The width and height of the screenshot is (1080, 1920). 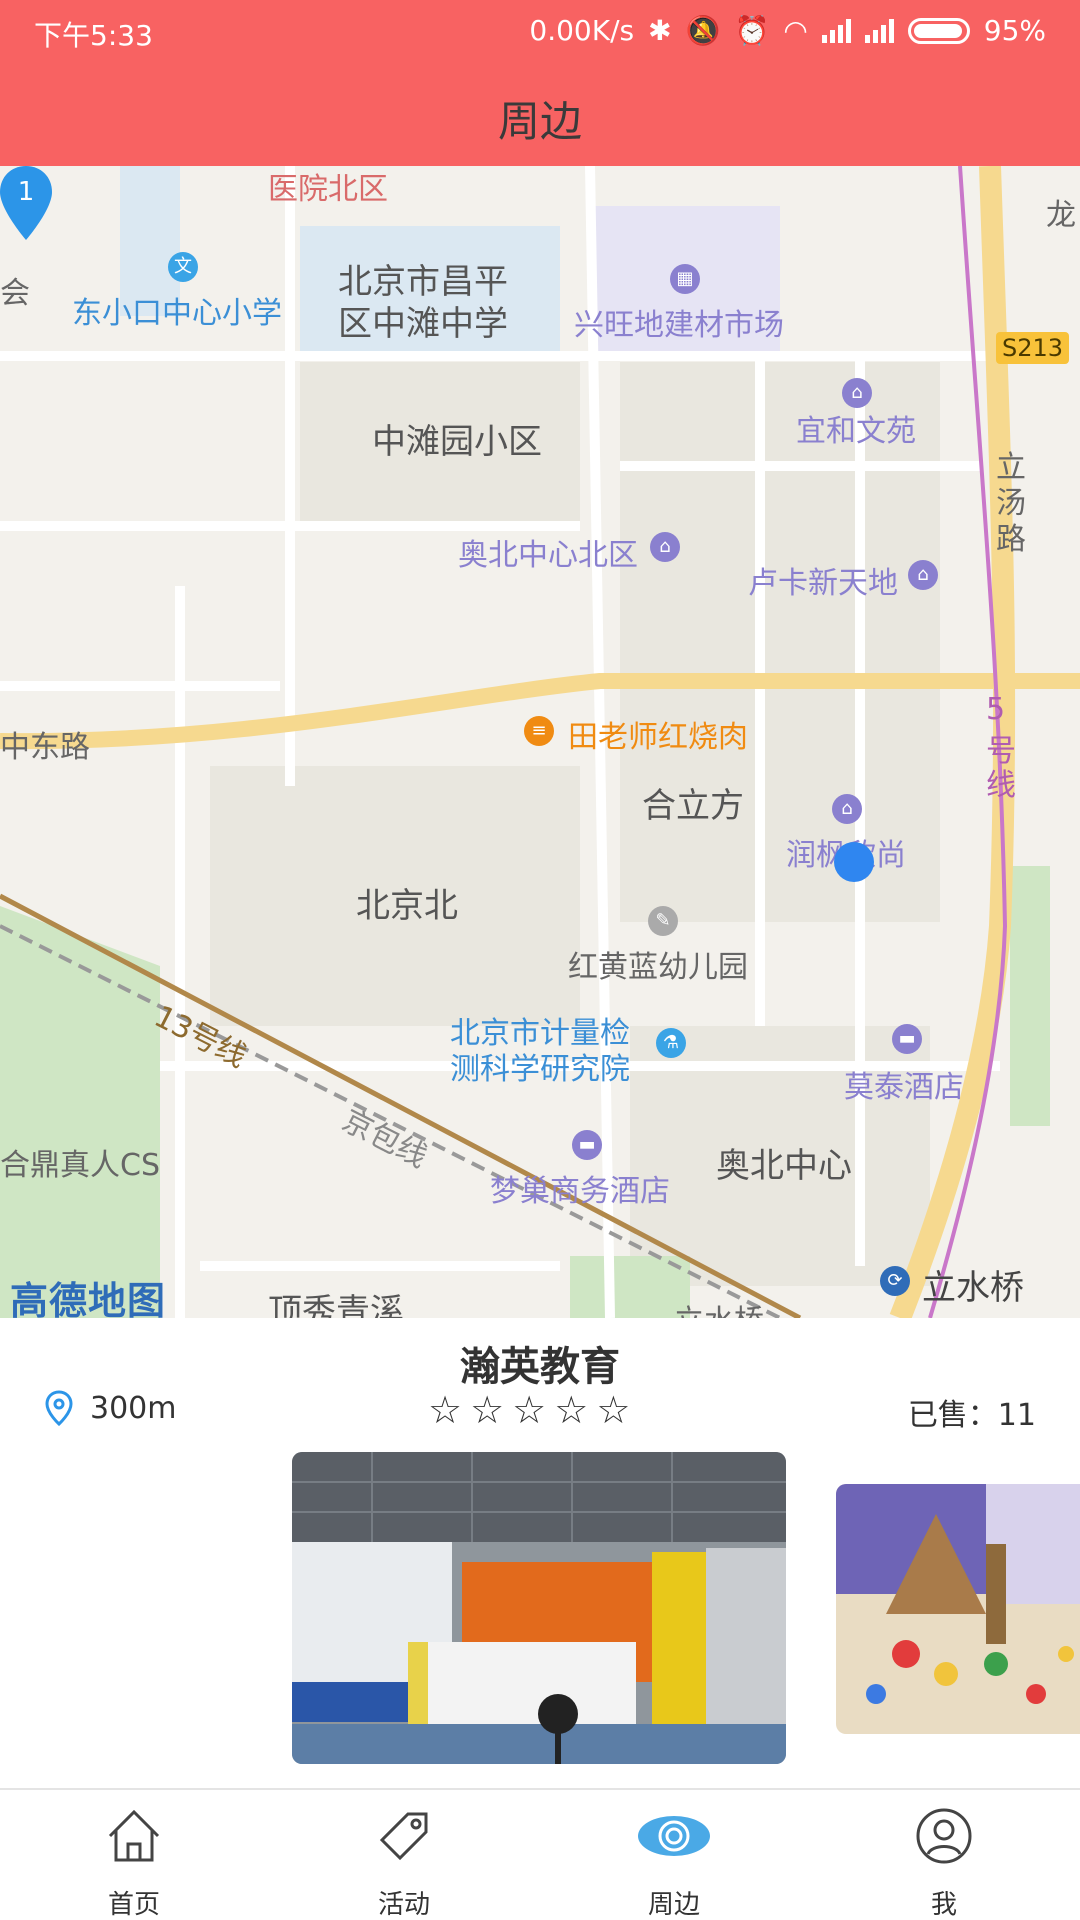 What do you see at coordinates (540, 1363) in the screenshot?
I see `shop-name: 瀚英教育` at bounding box center [540, 1363].